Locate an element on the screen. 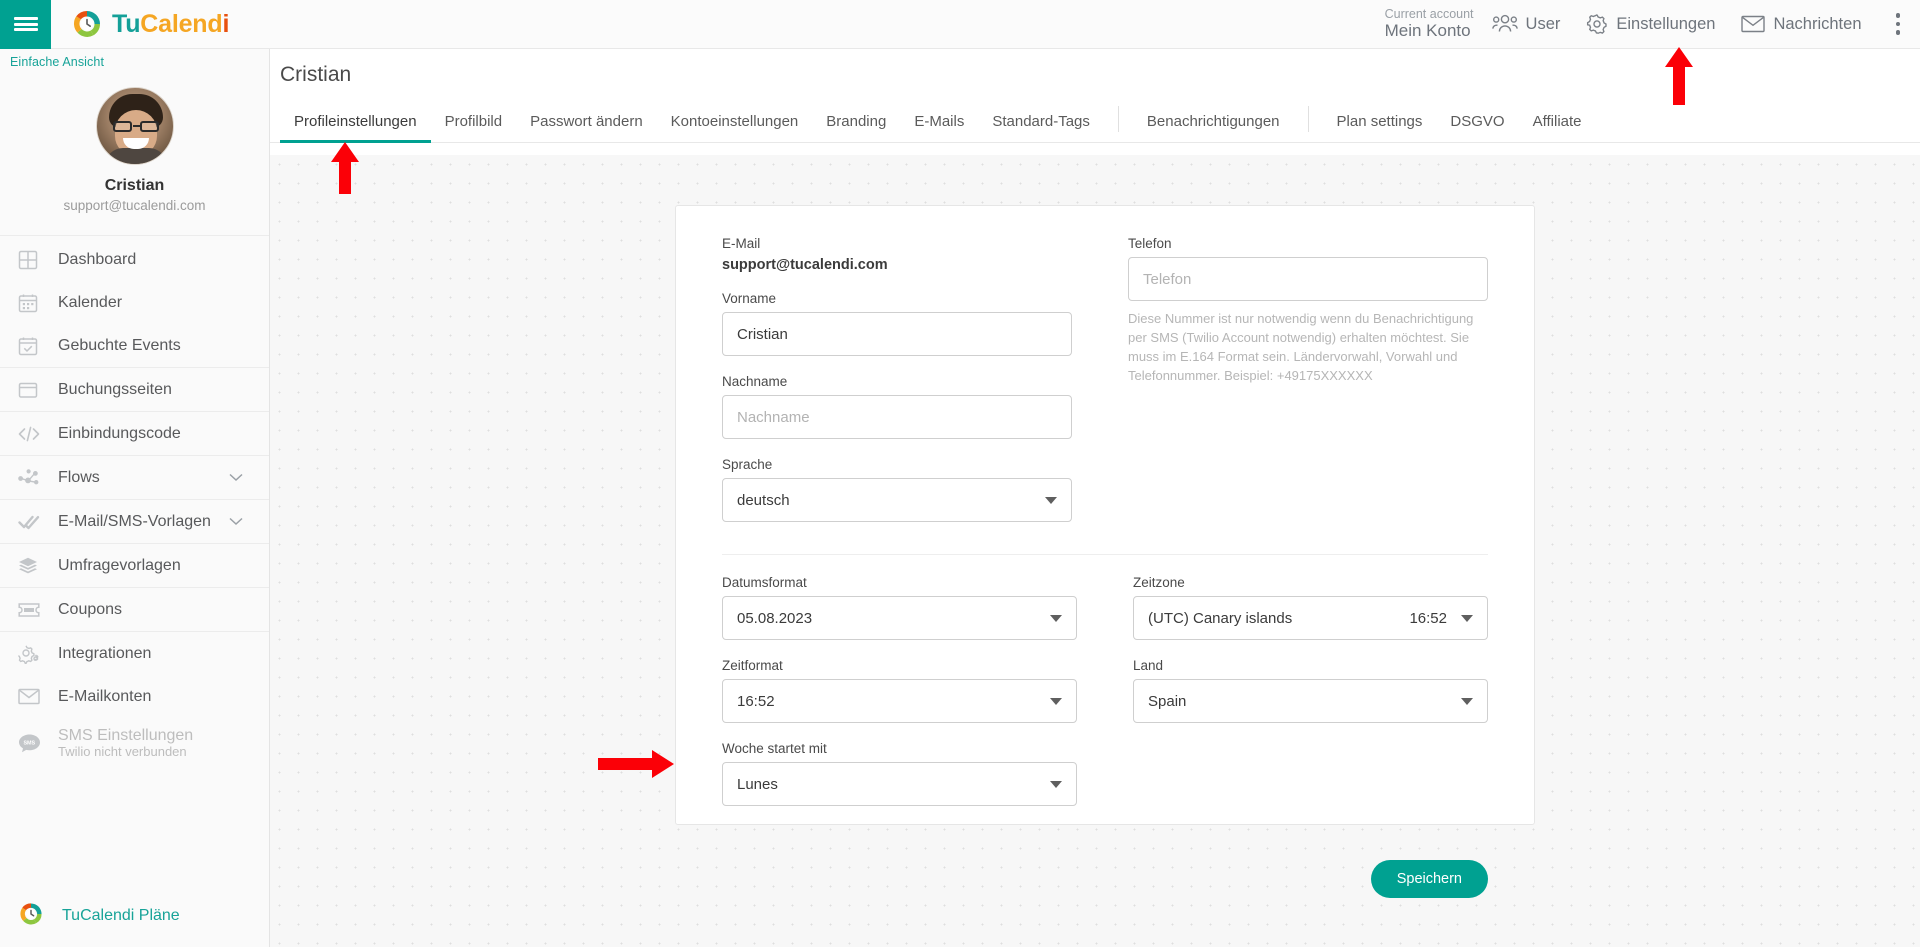  field-land: Land Spain is located at coordinates (1310, 690).